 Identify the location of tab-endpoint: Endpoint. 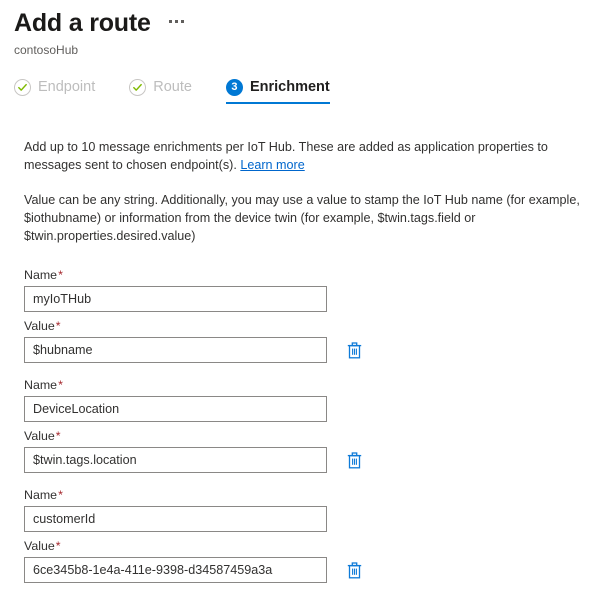
(60, 87).